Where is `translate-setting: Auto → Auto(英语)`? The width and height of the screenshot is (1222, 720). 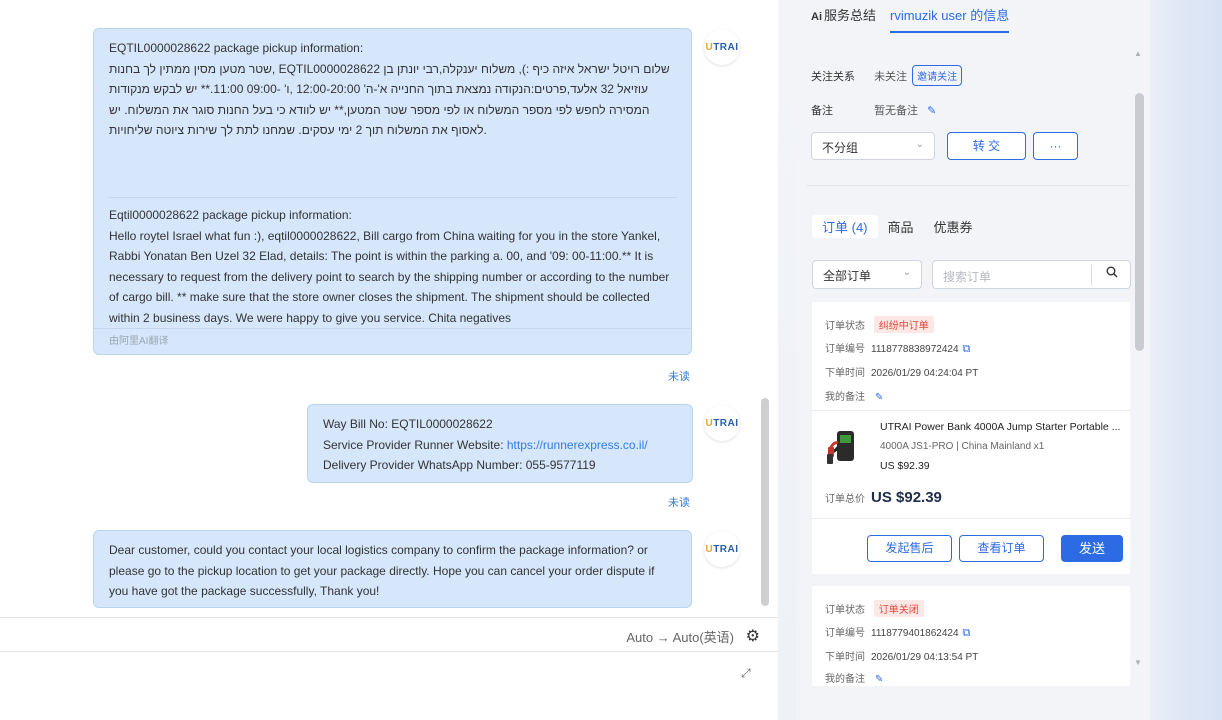 translate-setting: Auto → Auto(英语) is located at coordinates (680, 636).